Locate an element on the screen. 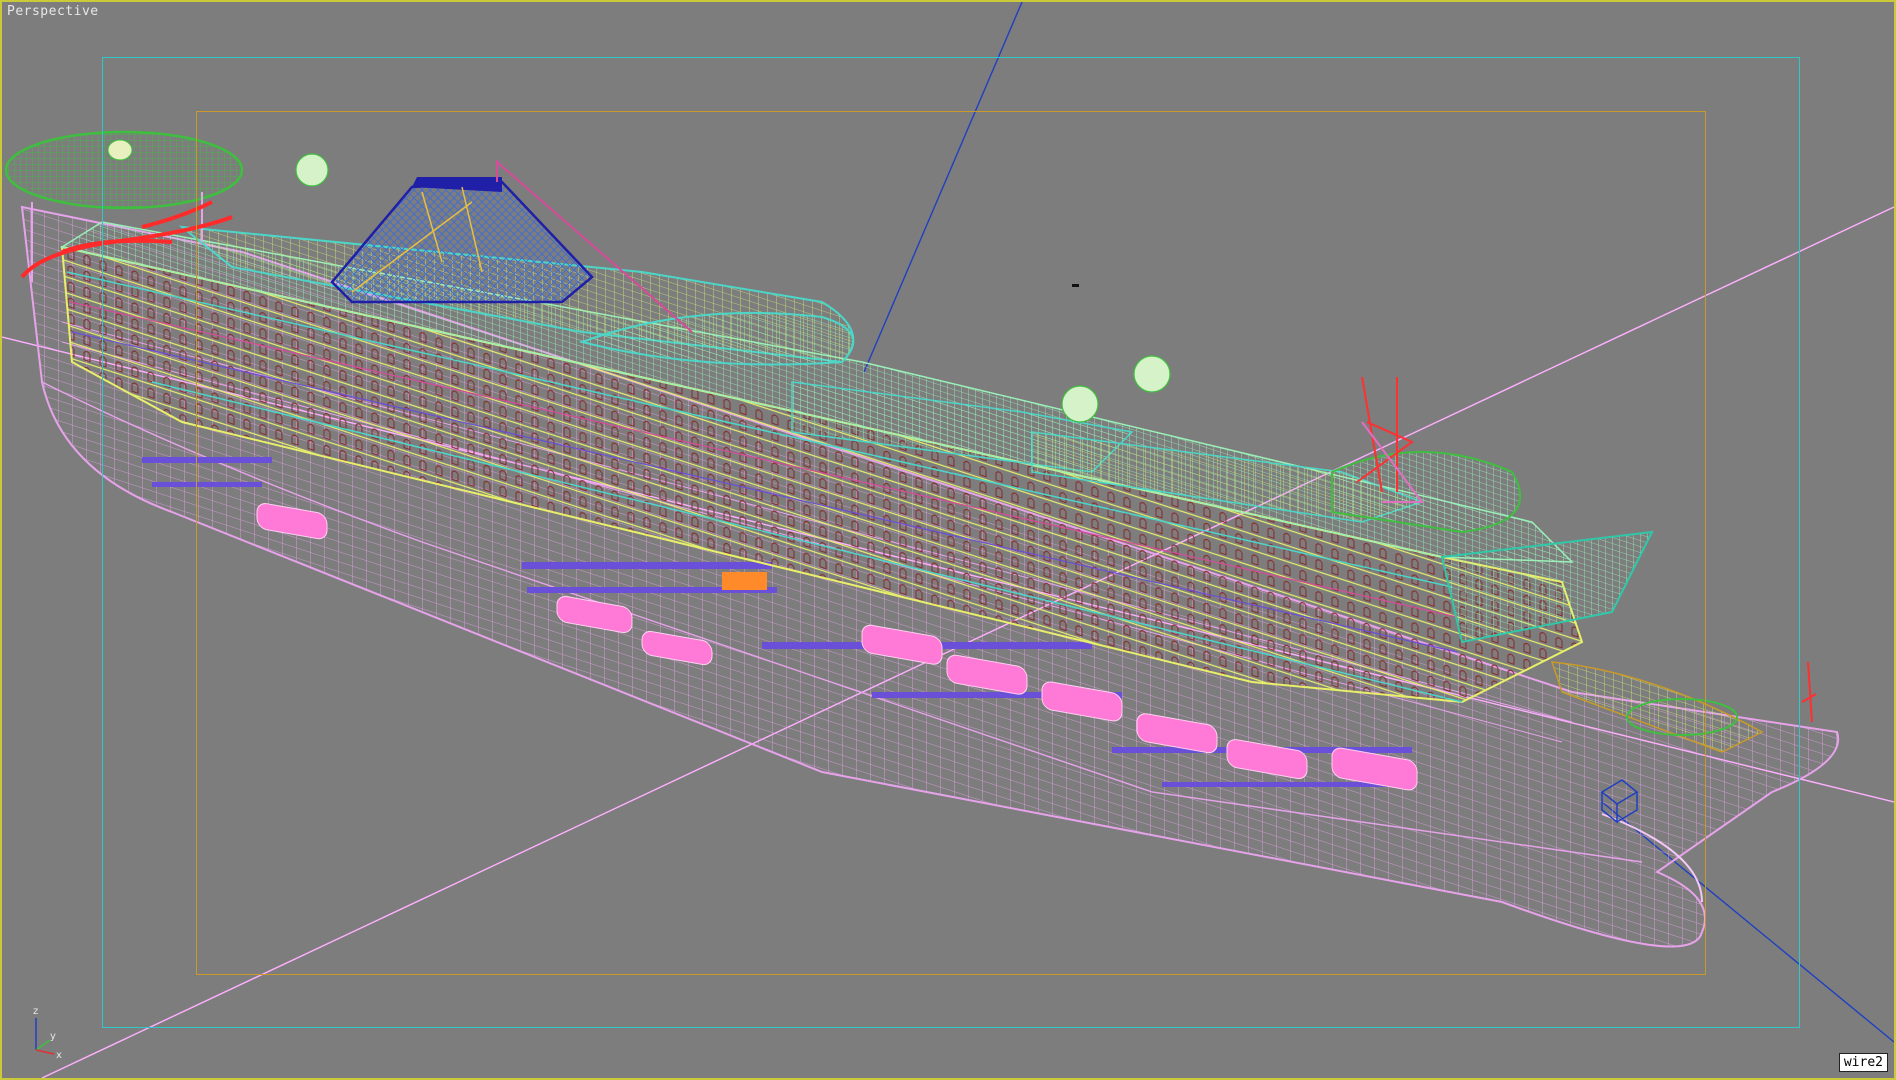 The height and width of the screenshot is (1080, 1896). axis-z-label: z is located at coordinates (35, 1011).